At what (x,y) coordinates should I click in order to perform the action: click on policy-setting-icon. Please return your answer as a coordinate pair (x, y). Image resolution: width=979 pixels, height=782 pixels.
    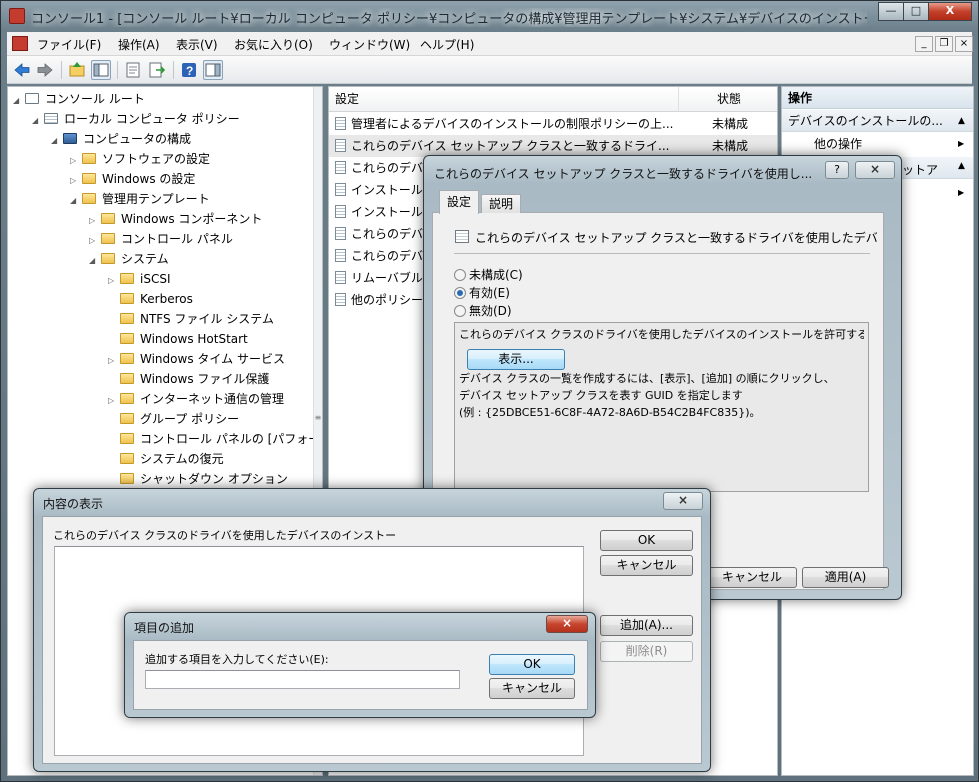
    Looking at the image, I should click on (340, 167).